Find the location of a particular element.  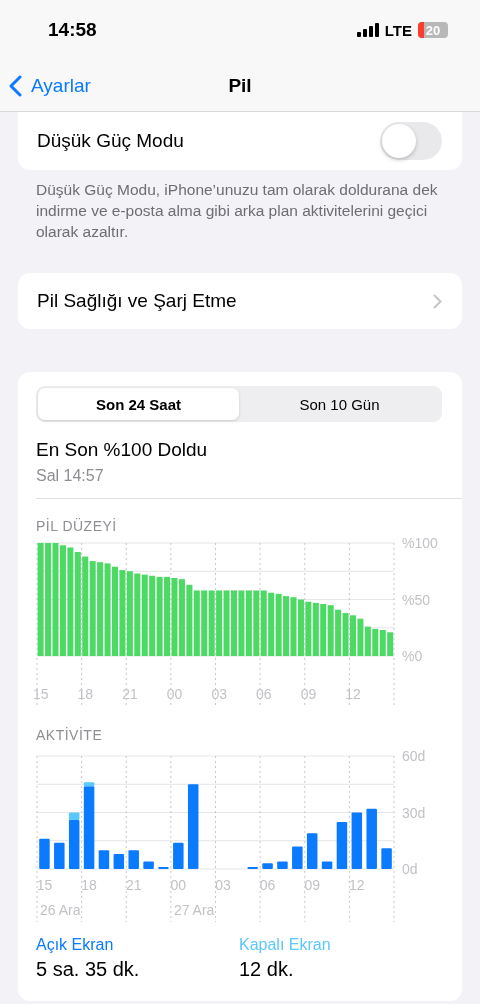

axis-label: %50 is located at coordinates (416, 599).